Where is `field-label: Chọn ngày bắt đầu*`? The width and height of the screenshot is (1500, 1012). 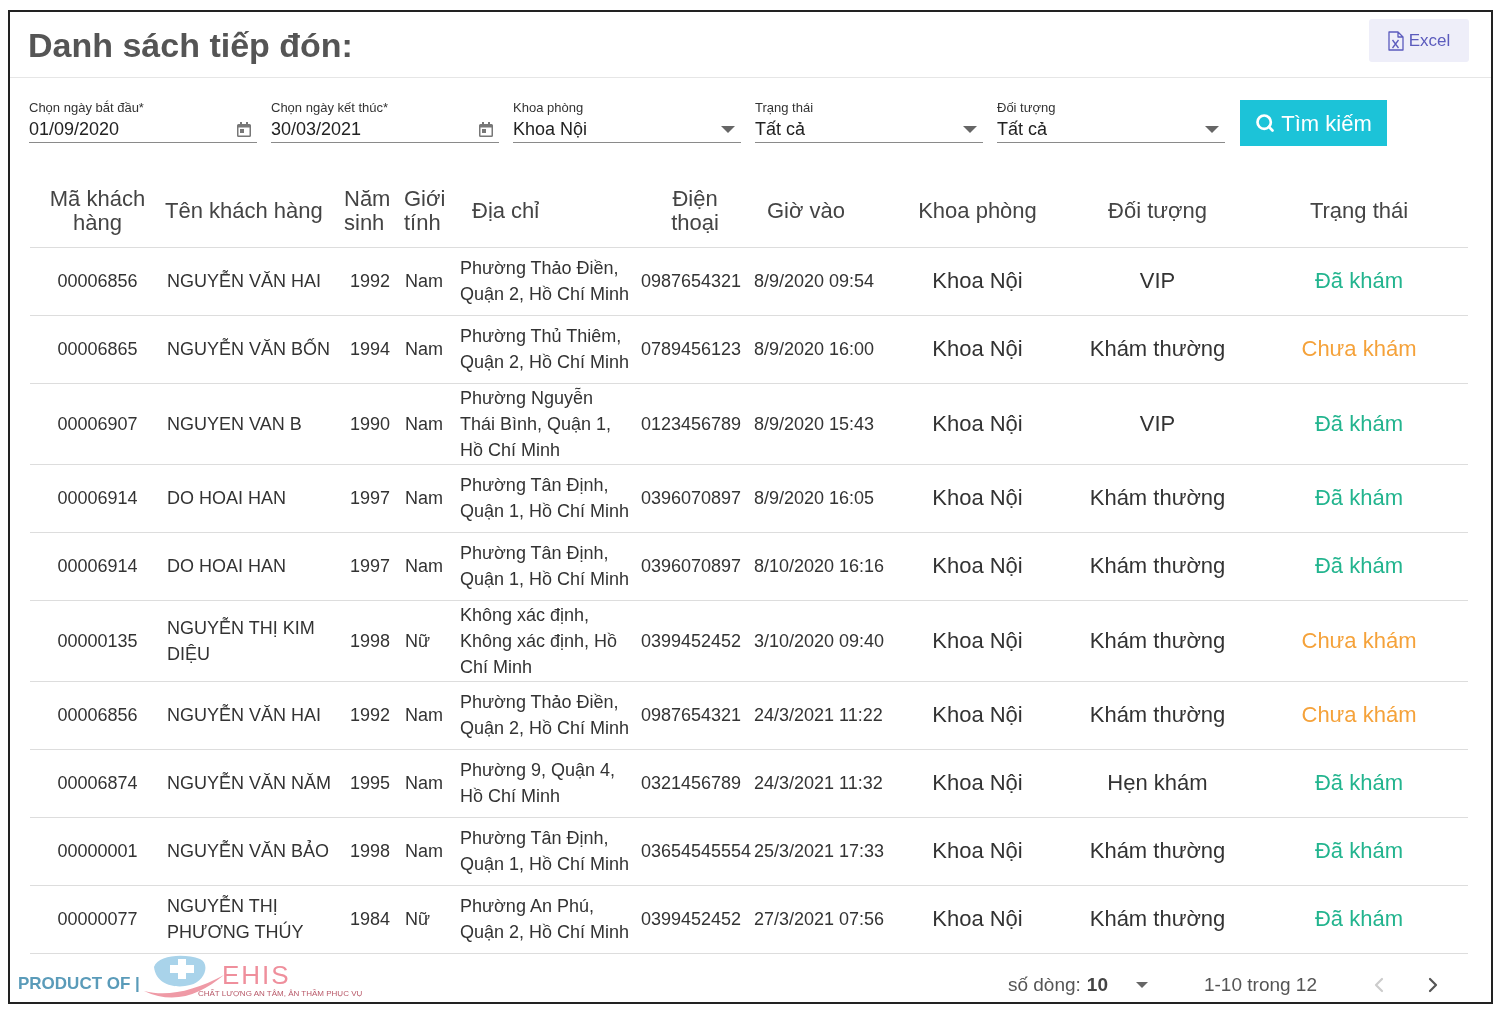 field-label: Chọn ngày bắt đầu* is located at coordinates (87, 108).